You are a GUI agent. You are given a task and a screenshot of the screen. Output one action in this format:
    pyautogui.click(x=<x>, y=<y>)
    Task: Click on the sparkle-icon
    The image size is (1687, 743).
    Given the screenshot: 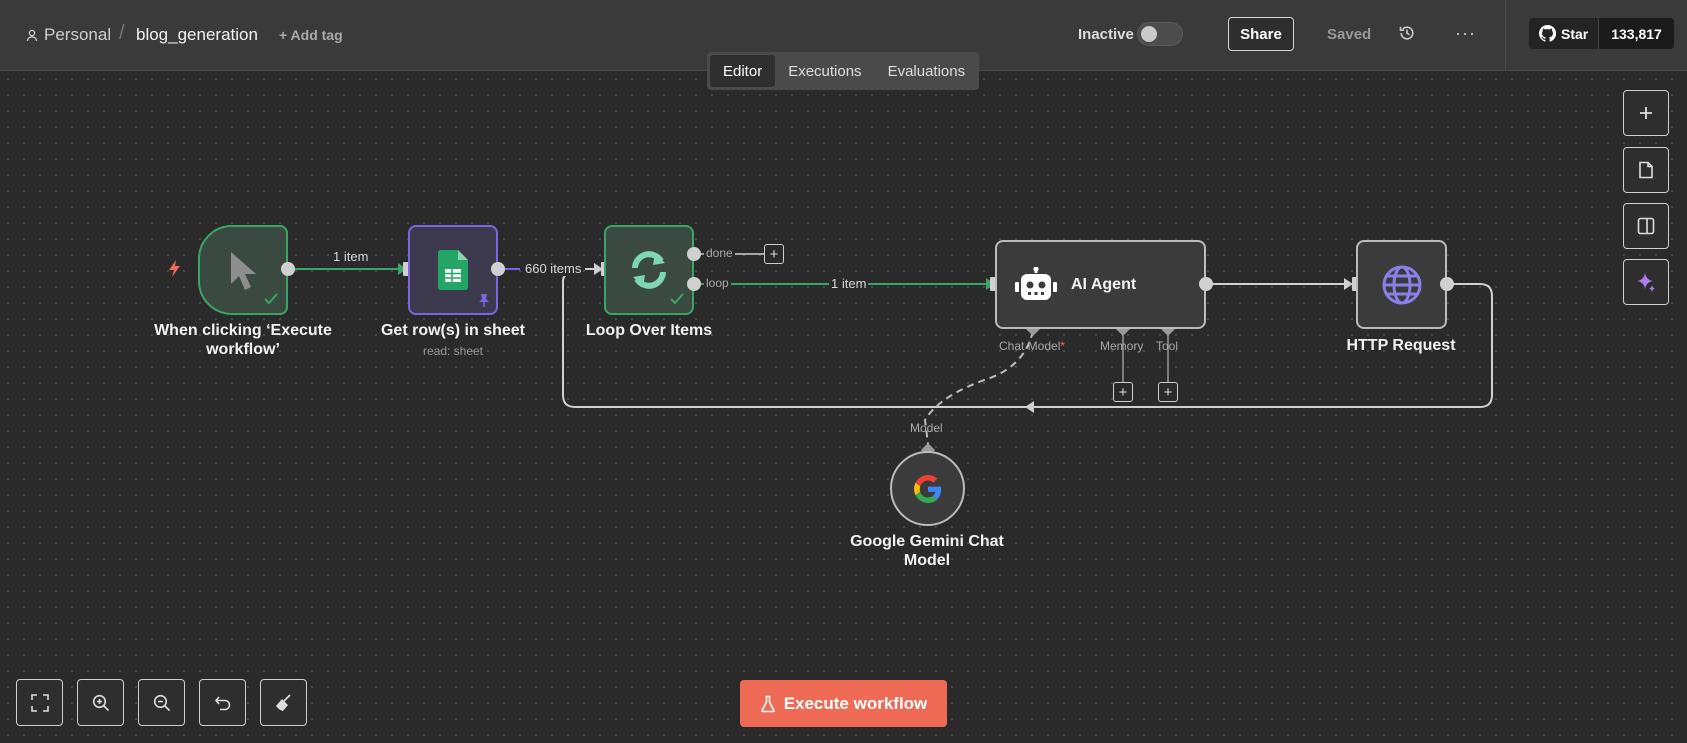 What is the action you would take?
    pyautogui.click(x=1646, y=282)
    